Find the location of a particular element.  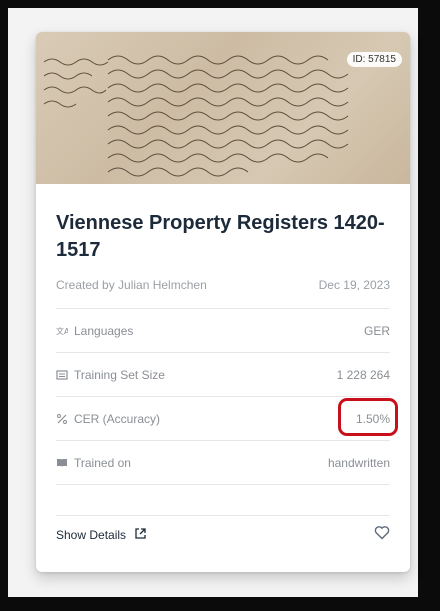

languages-value: GER is located at coordinates (376, 331).